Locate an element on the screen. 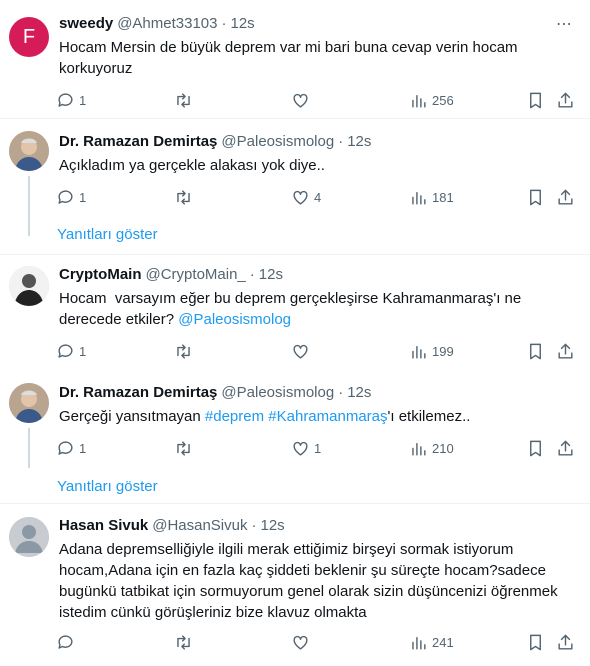 This screenshot has width=590, height=666. like-count: 1 is located at coordinates (318, 448).